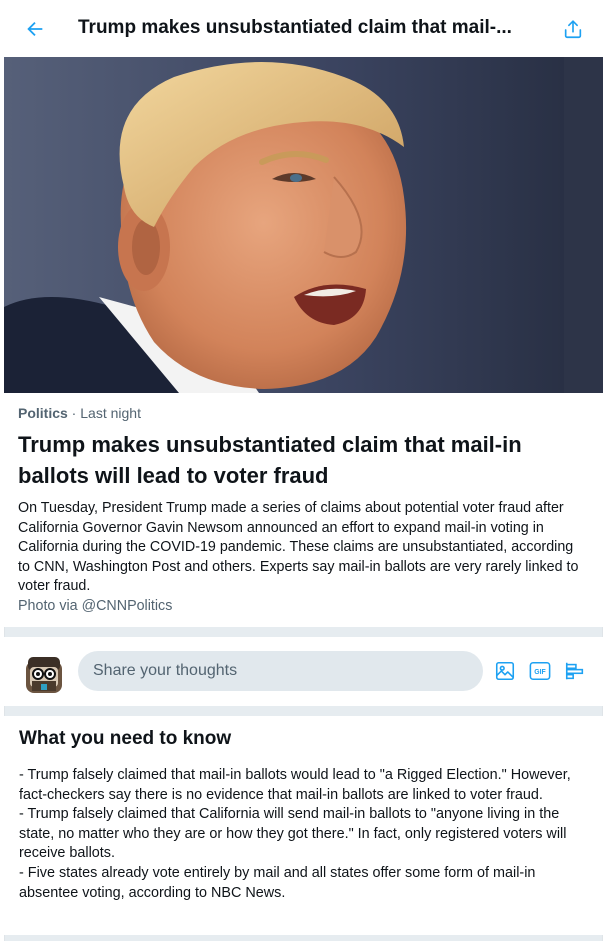 The height and width of the screenshot is (941, 614). I want to click on gif-icon: GIF, so click(540, 671).